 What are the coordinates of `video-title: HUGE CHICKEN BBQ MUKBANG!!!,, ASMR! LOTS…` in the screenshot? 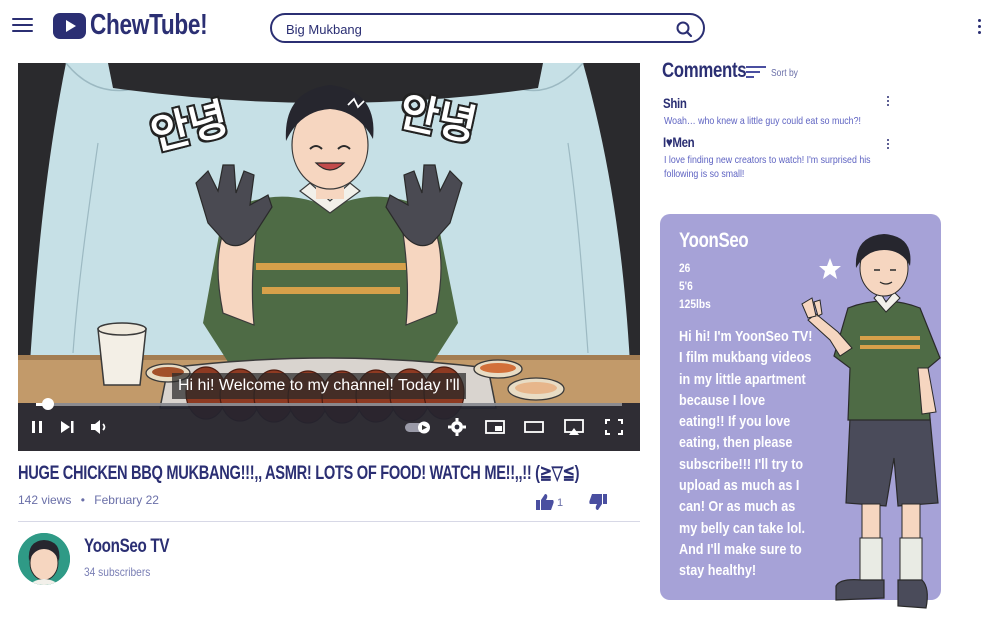 It's located at (299, 473).